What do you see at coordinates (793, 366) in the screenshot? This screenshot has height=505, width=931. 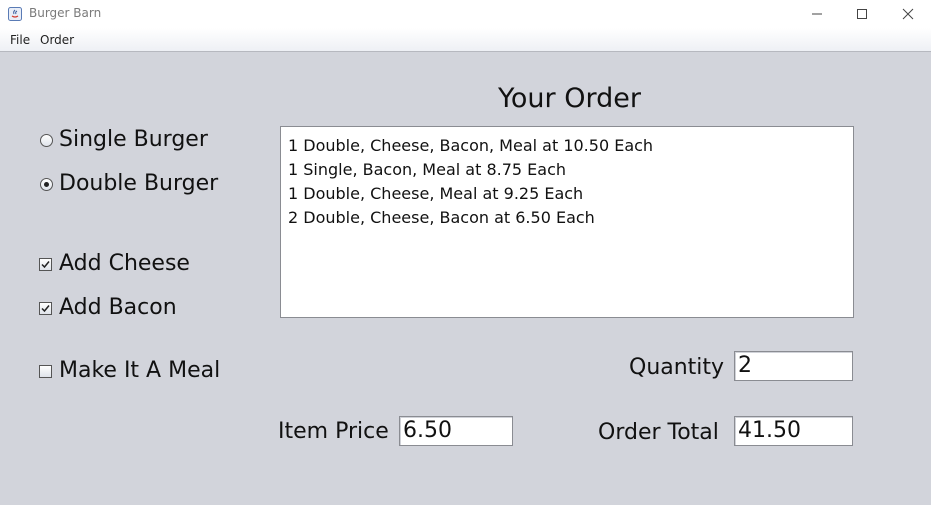 I see `quantity-field: 2` at bounding box center [793, 366].